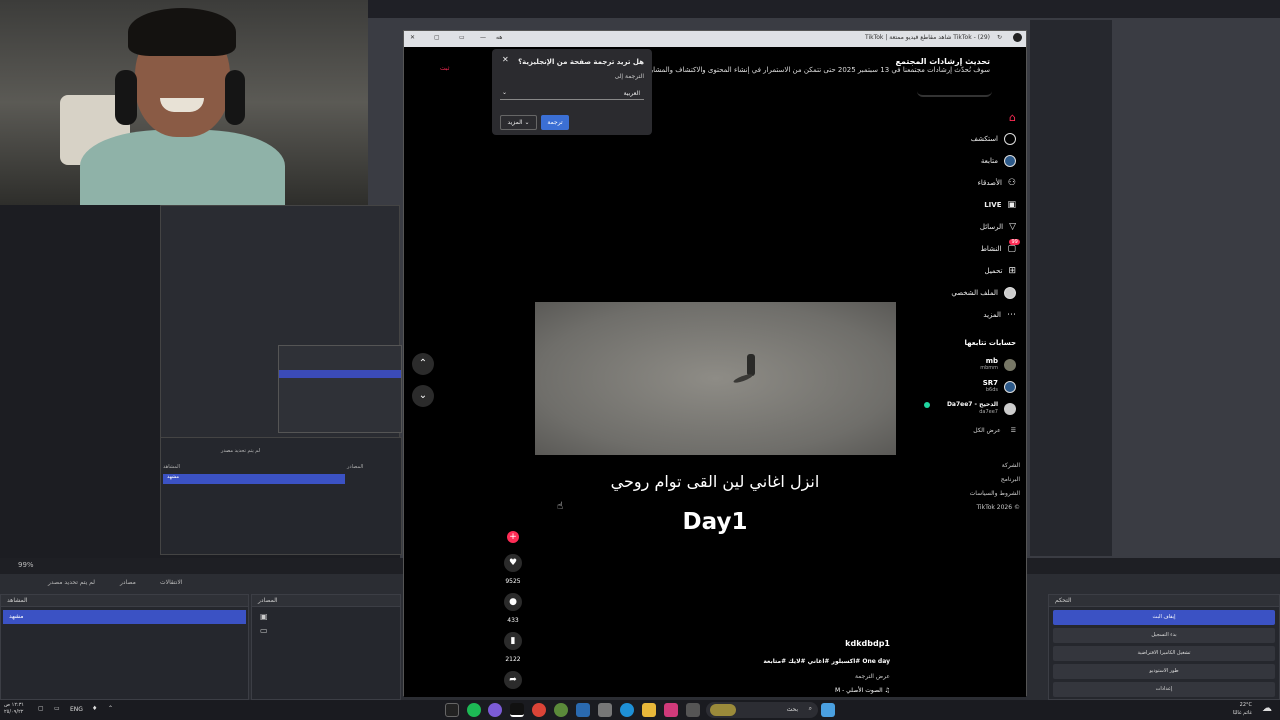 Image resolution: width=1280 pixels, height=720 pixels. I want to click on nav-label: متابعة, so click(989, 161).